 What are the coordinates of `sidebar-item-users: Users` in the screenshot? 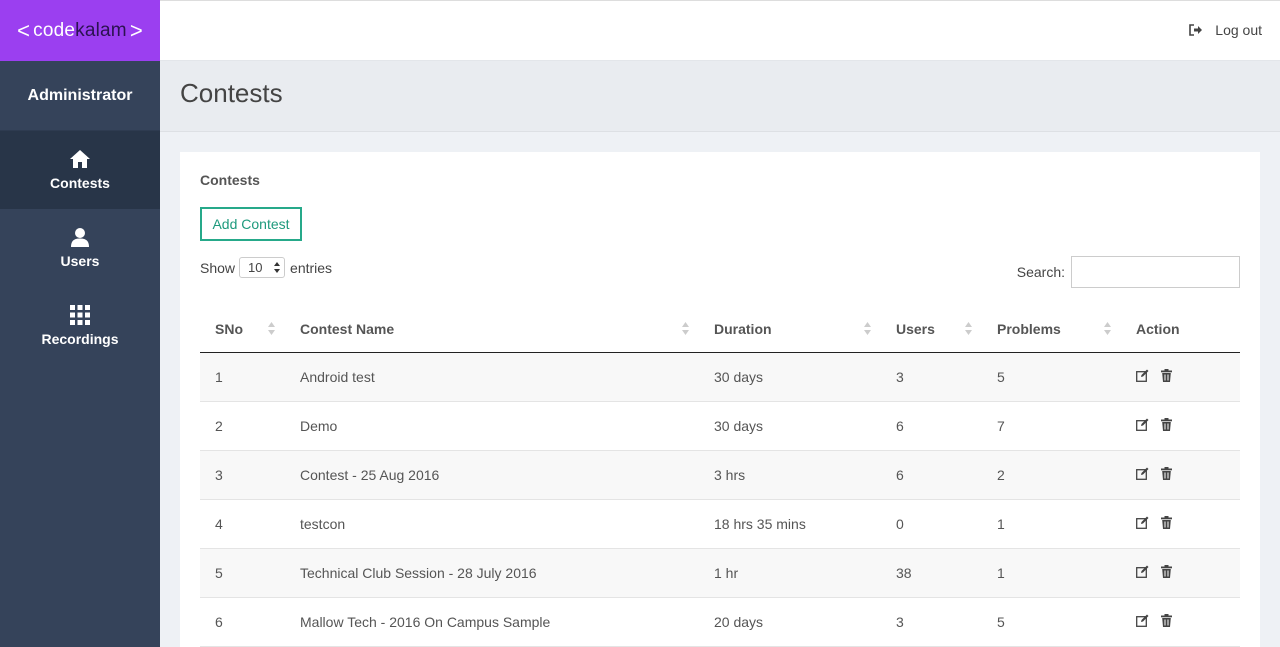 It's located at (80, 248).